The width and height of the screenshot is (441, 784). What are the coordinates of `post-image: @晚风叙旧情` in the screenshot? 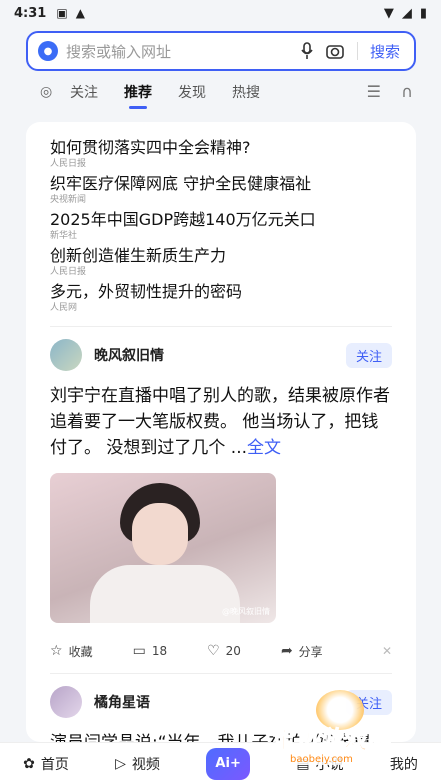 It's located at (163, 548).